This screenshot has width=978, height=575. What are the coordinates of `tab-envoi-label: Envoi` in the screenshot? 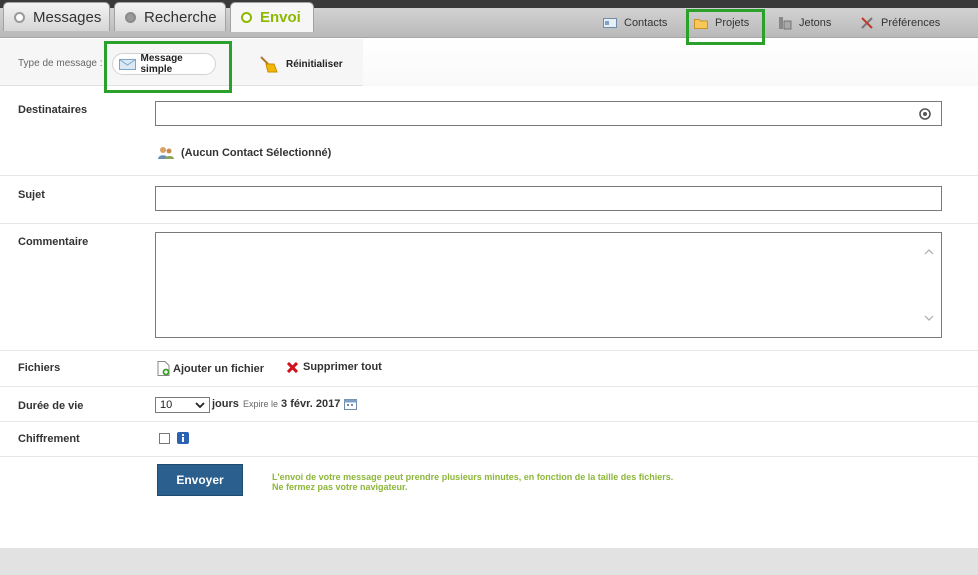 It's located at (280, 17).